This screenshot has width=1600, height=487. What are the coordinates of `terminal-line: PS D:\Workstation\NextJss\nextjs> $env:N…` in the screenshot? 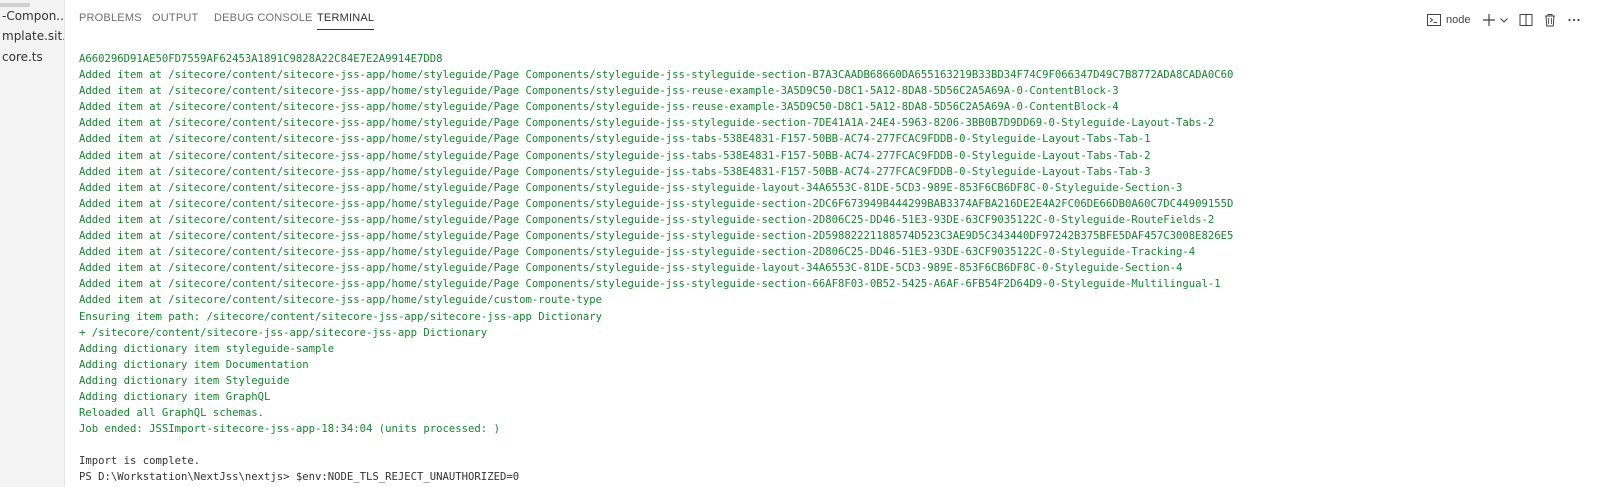 It's located at (299, 477).